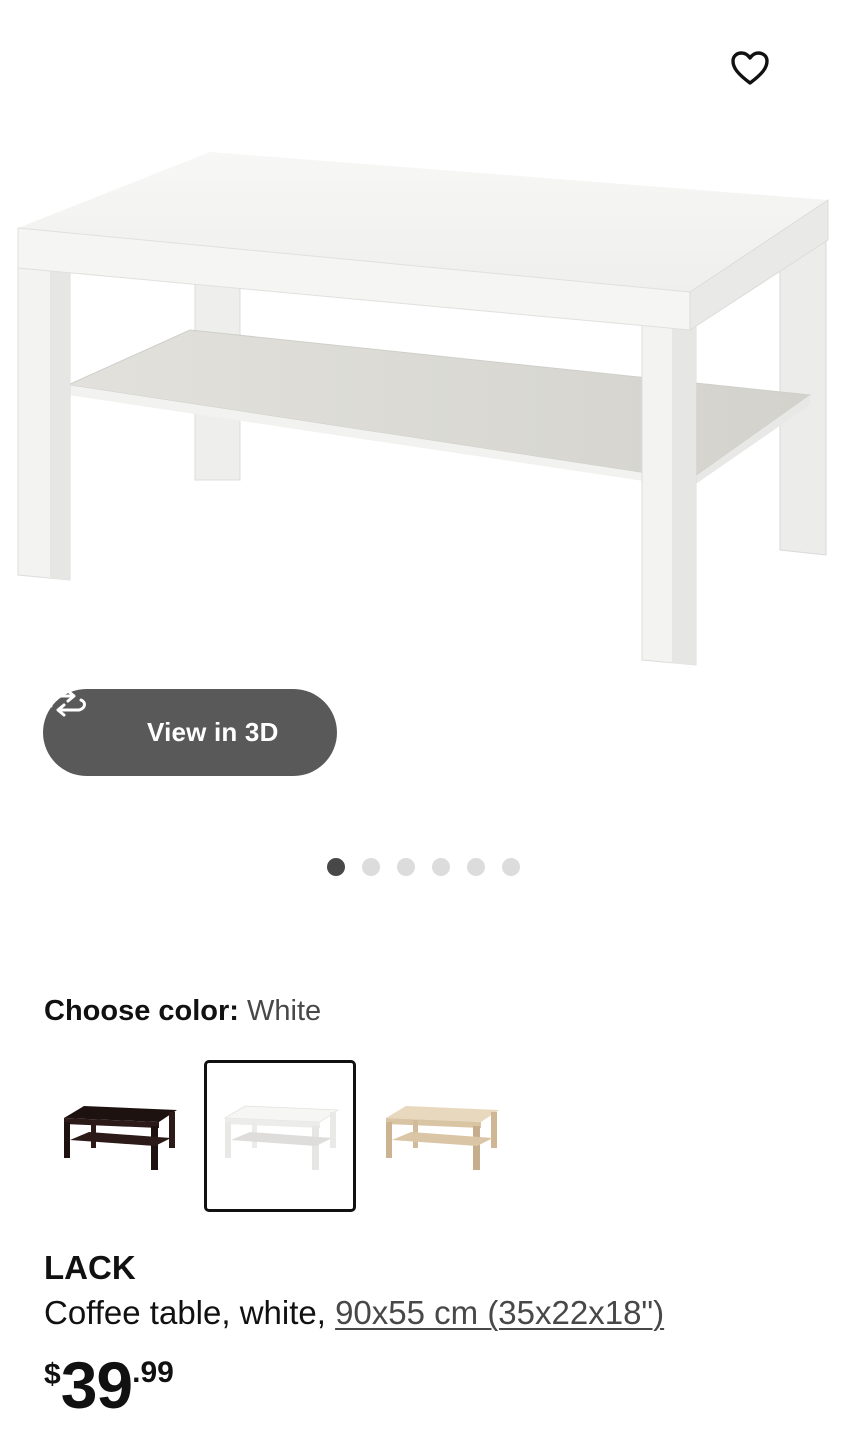 This screenshot has width=846, height=1440. I want to click on product-description-text: Coffee table, white,, so click(190, 1312).